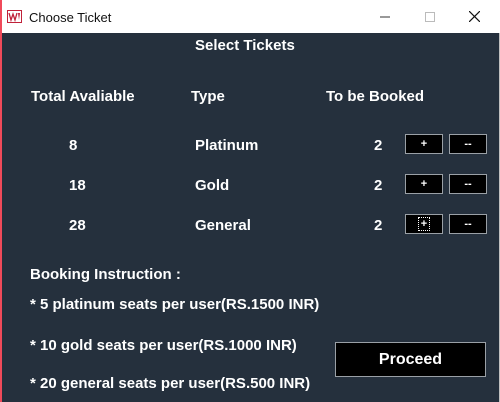  What do you see at coordinates (105, 274) in the screenshot?
I see `instructions-title: Booking Instruction :` at bounding box center [105, 274].